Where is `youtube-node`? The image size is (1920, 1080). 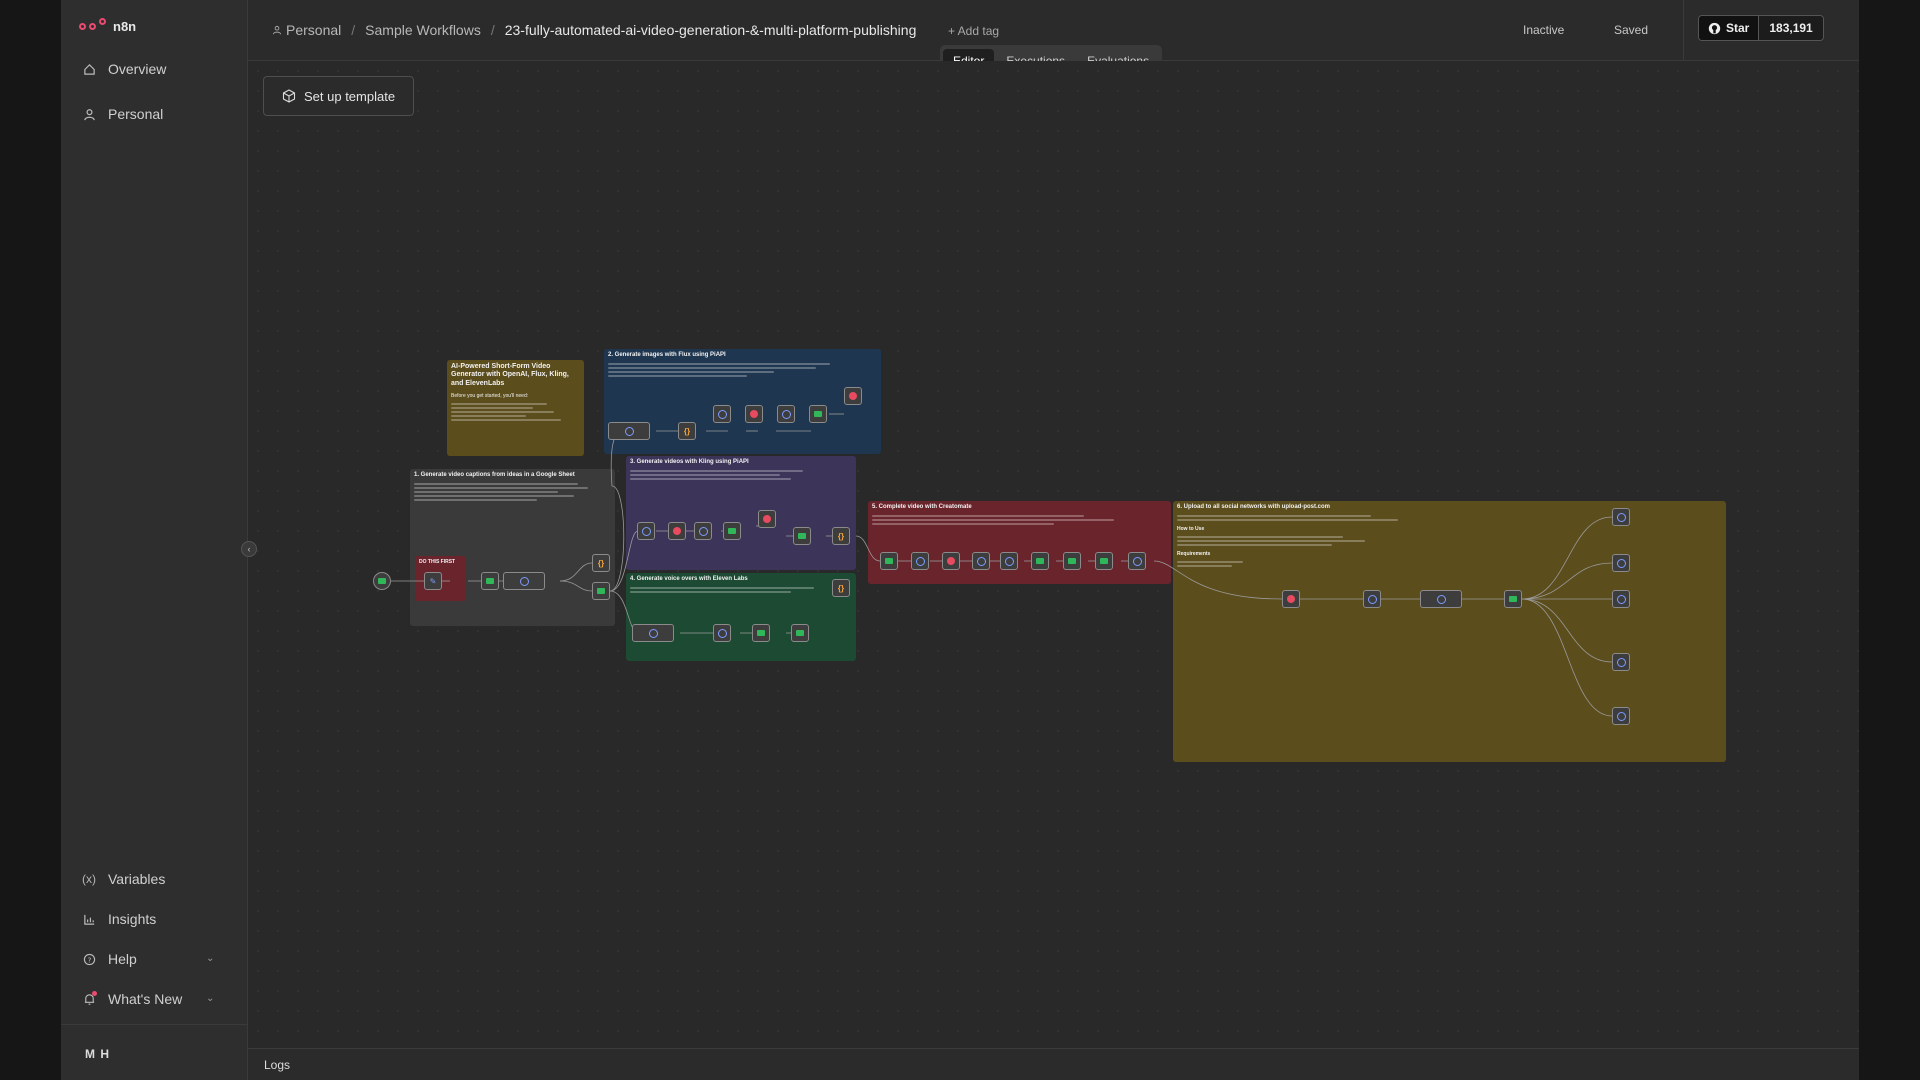 youtube-node is located at coordinates (1291, 599).